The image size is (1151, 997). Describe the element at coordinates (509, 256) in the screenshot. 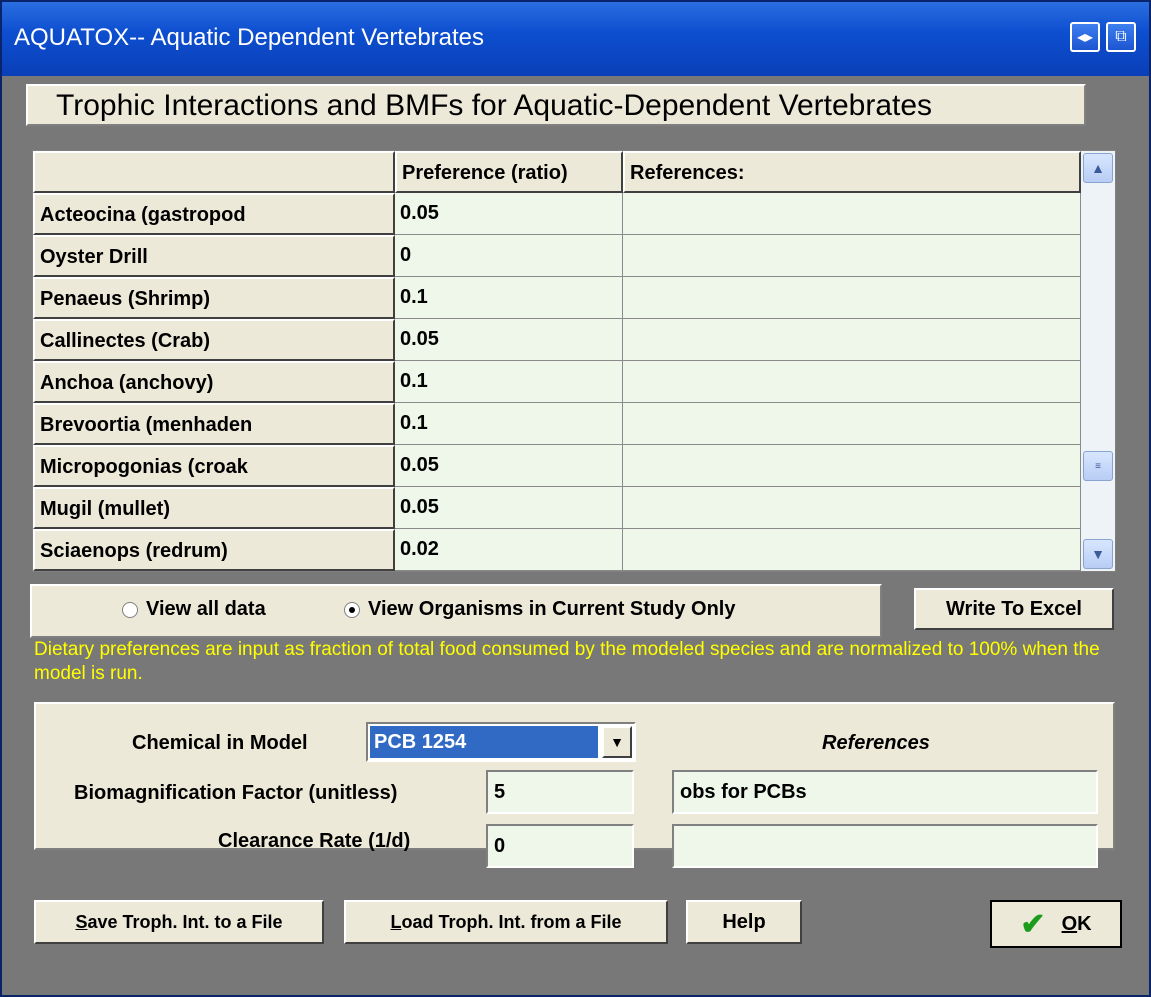

I see `preference-cell: 0` at that location.